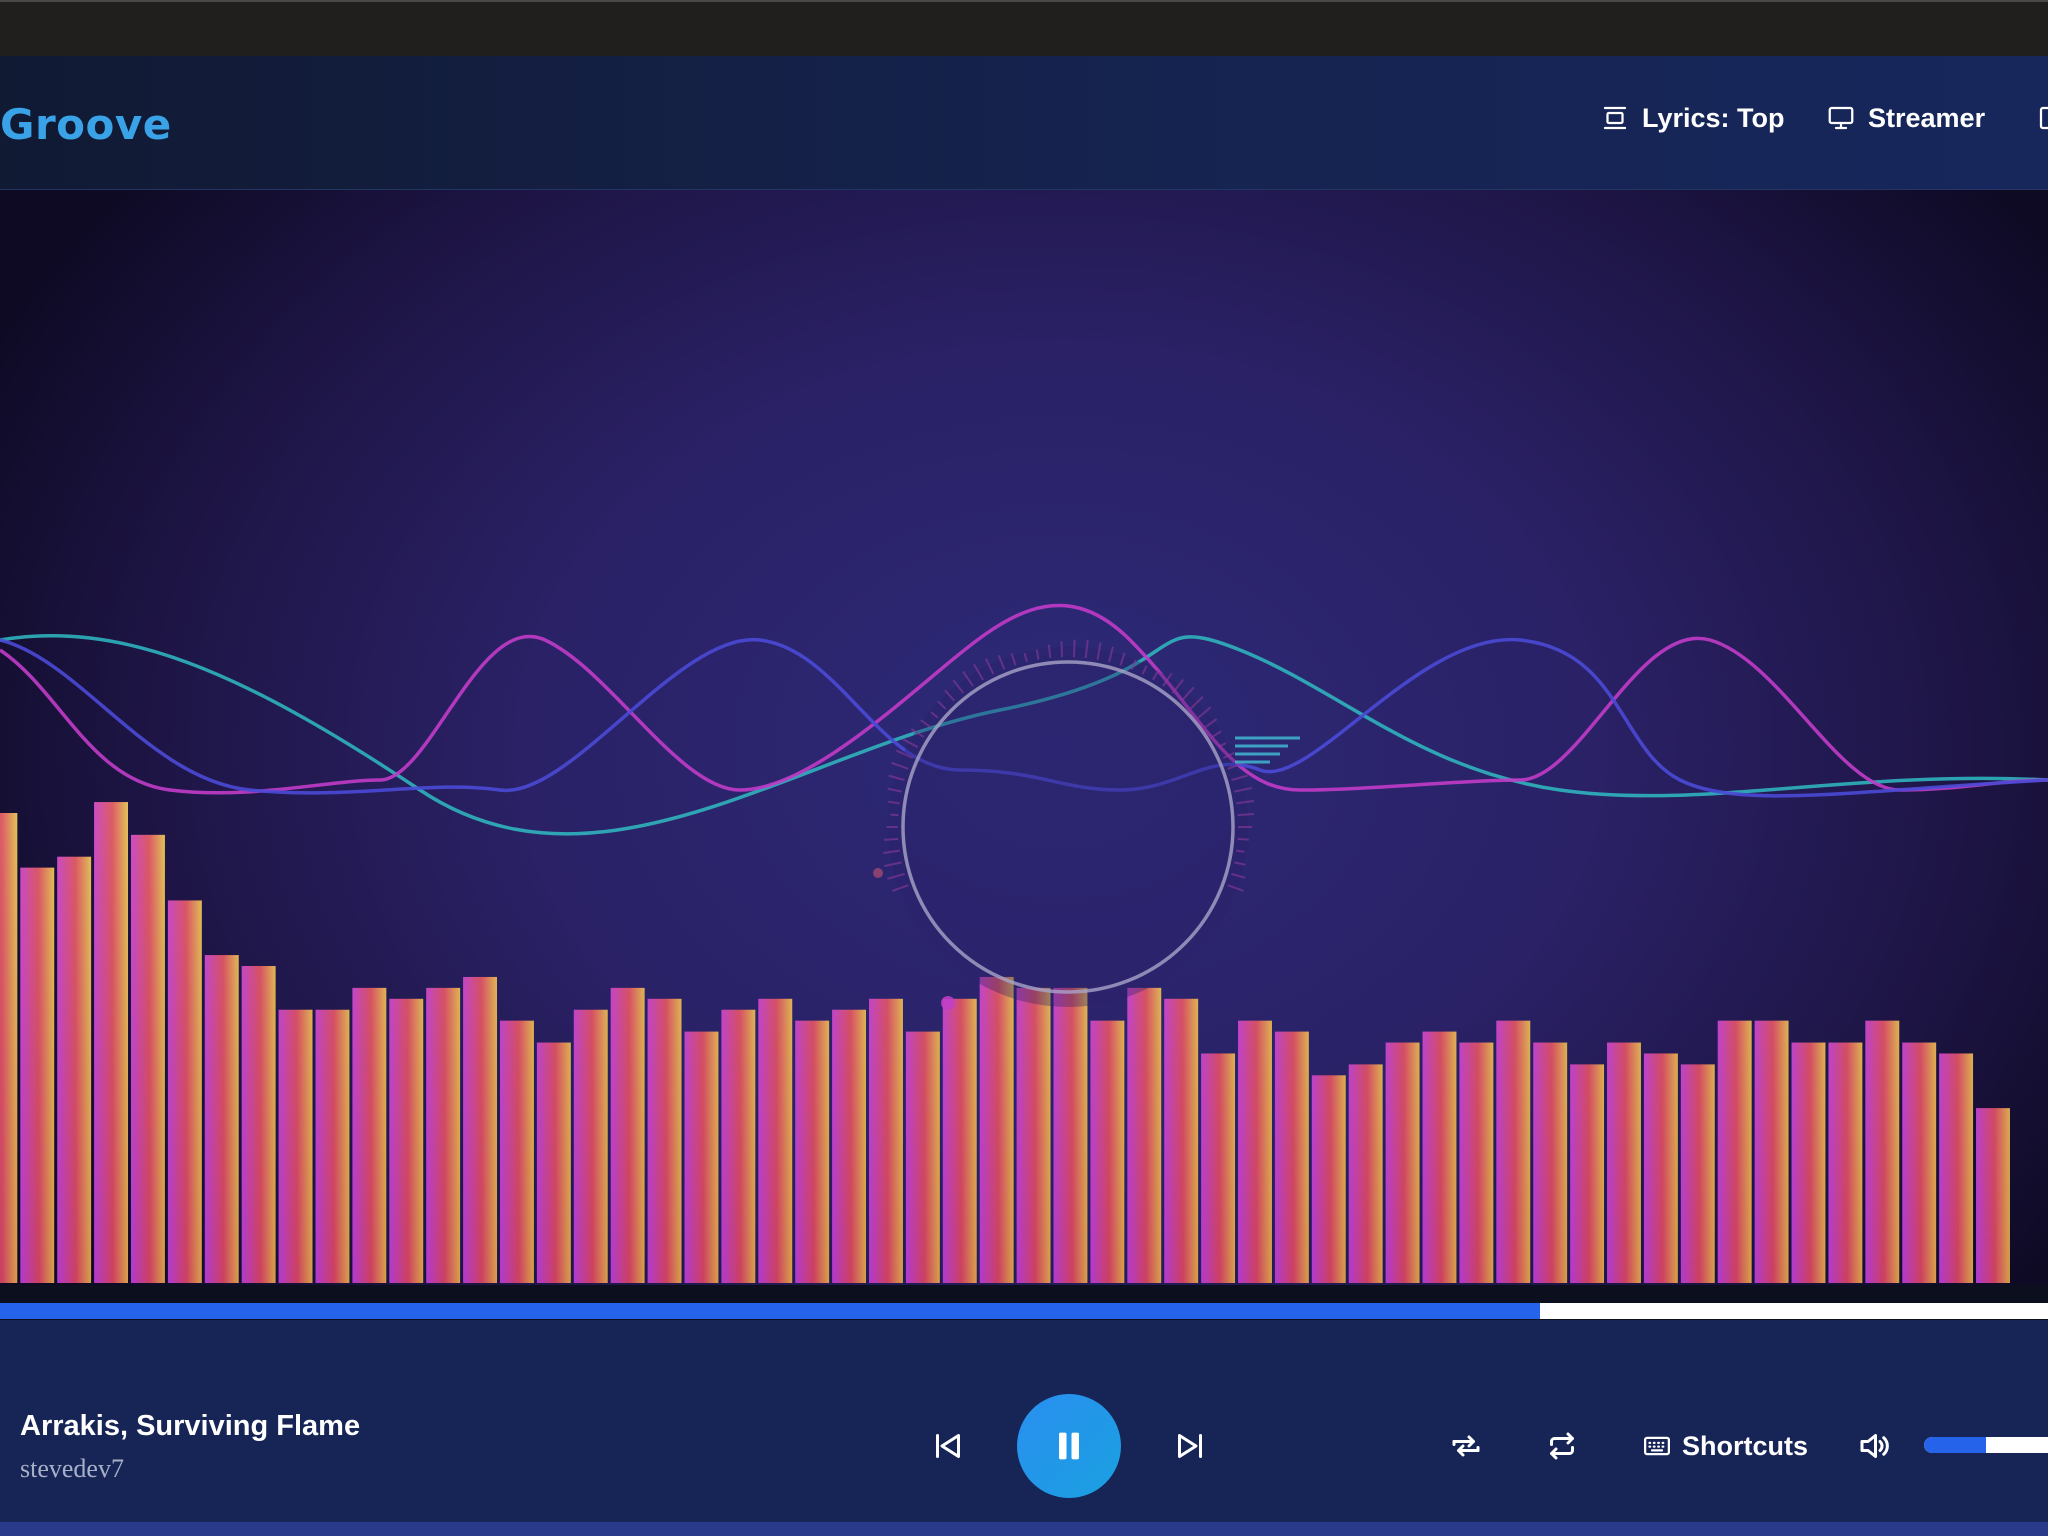 The width and height of the screenshot is (2048, 1536). I want to click on skip-next-icon, so click(1190, 1446).